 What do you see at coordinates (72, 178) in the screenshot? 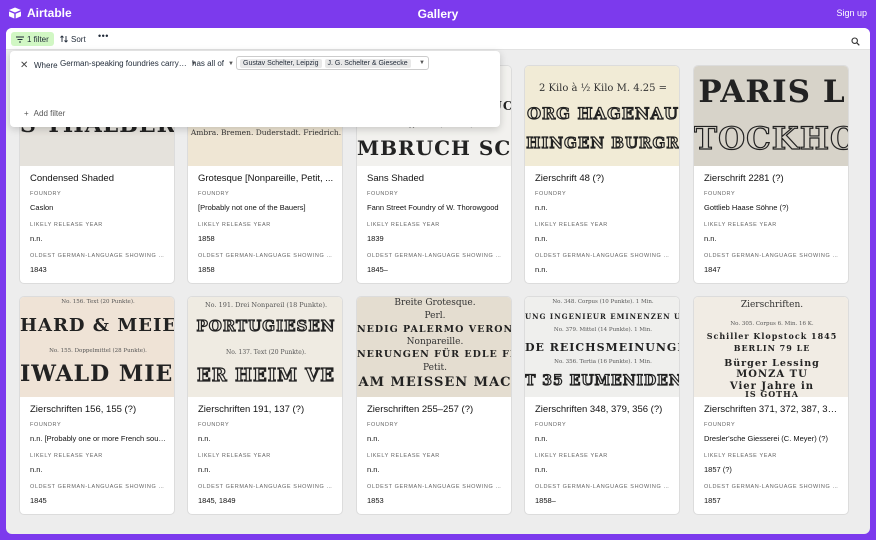
I see `card-title: Condensed Shaded` at bounding box center [72, 178].